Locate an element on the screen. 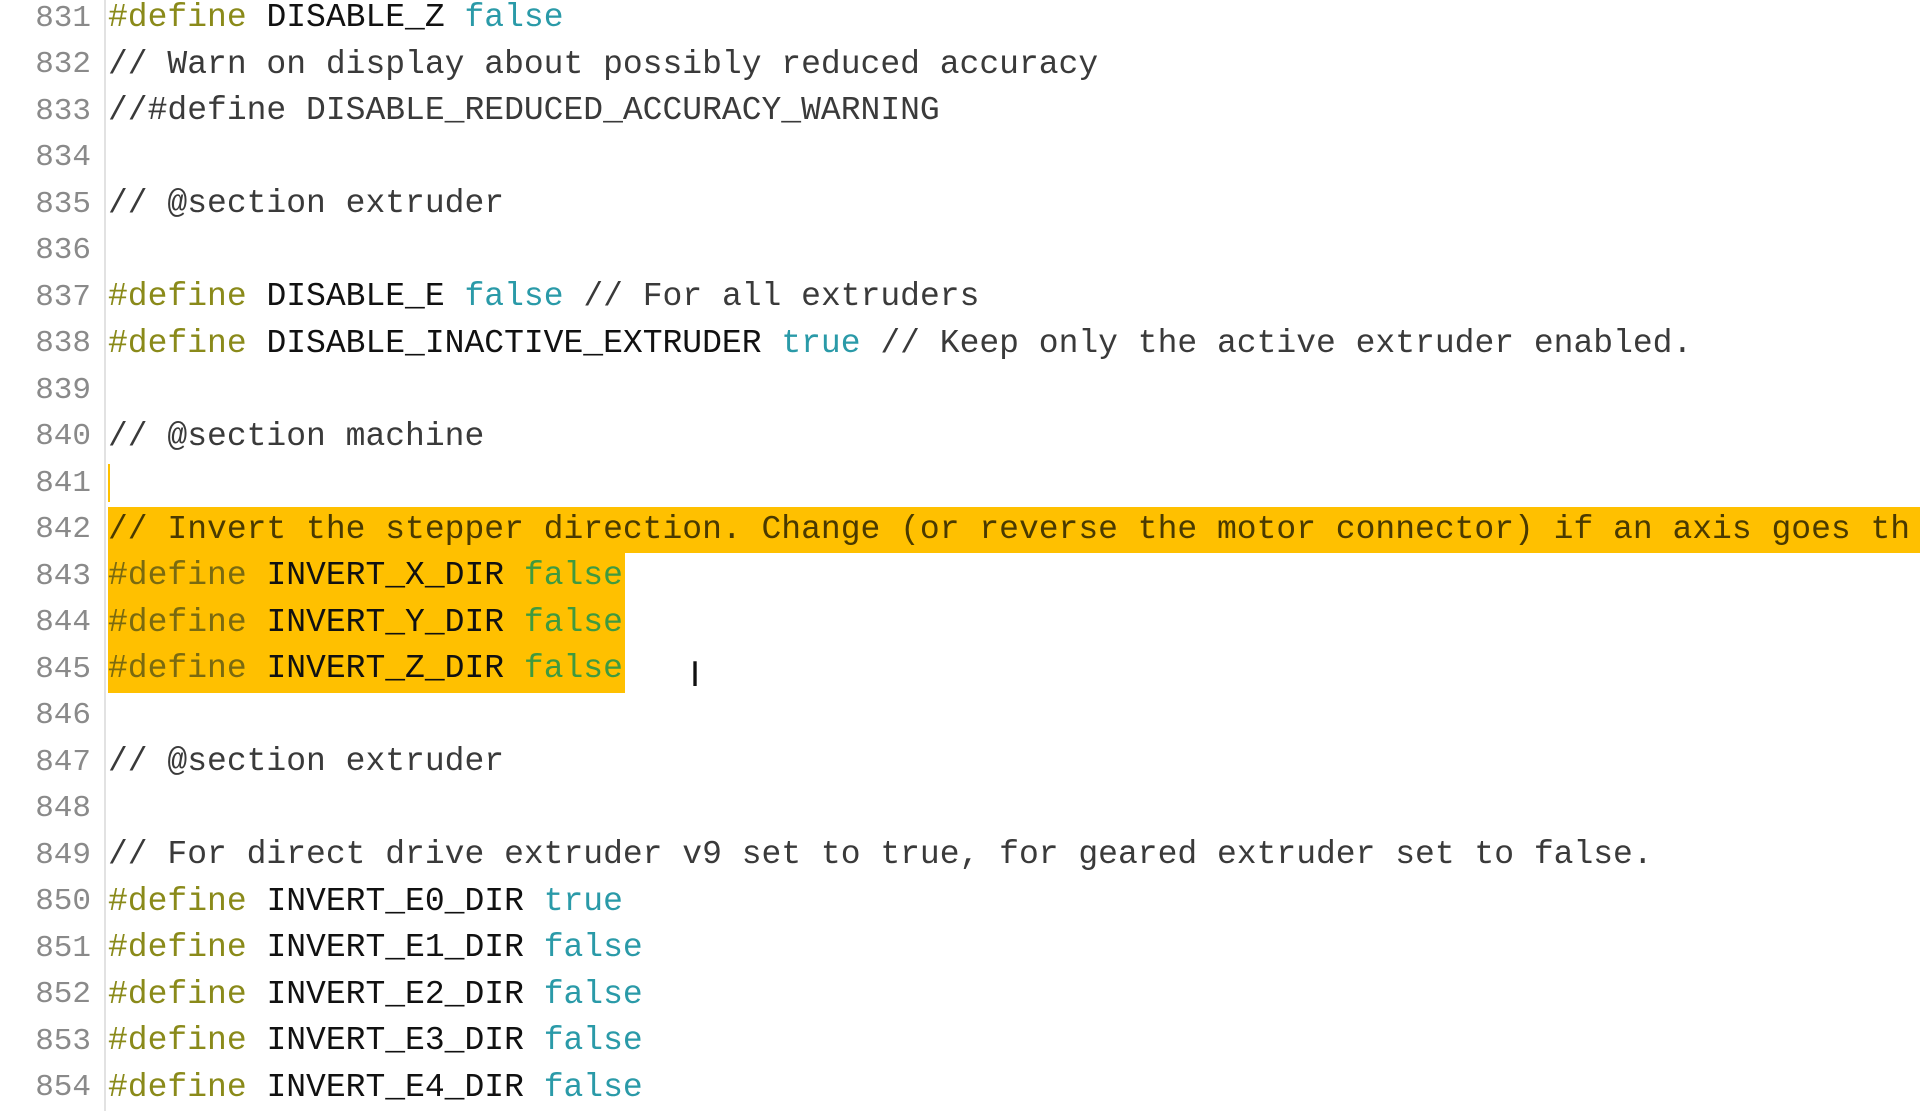 This screenshot has height=1111, width=1920. token-ident: DISABLE_INACTIVE_EXTRUDER is located at coordinates (523, 343).